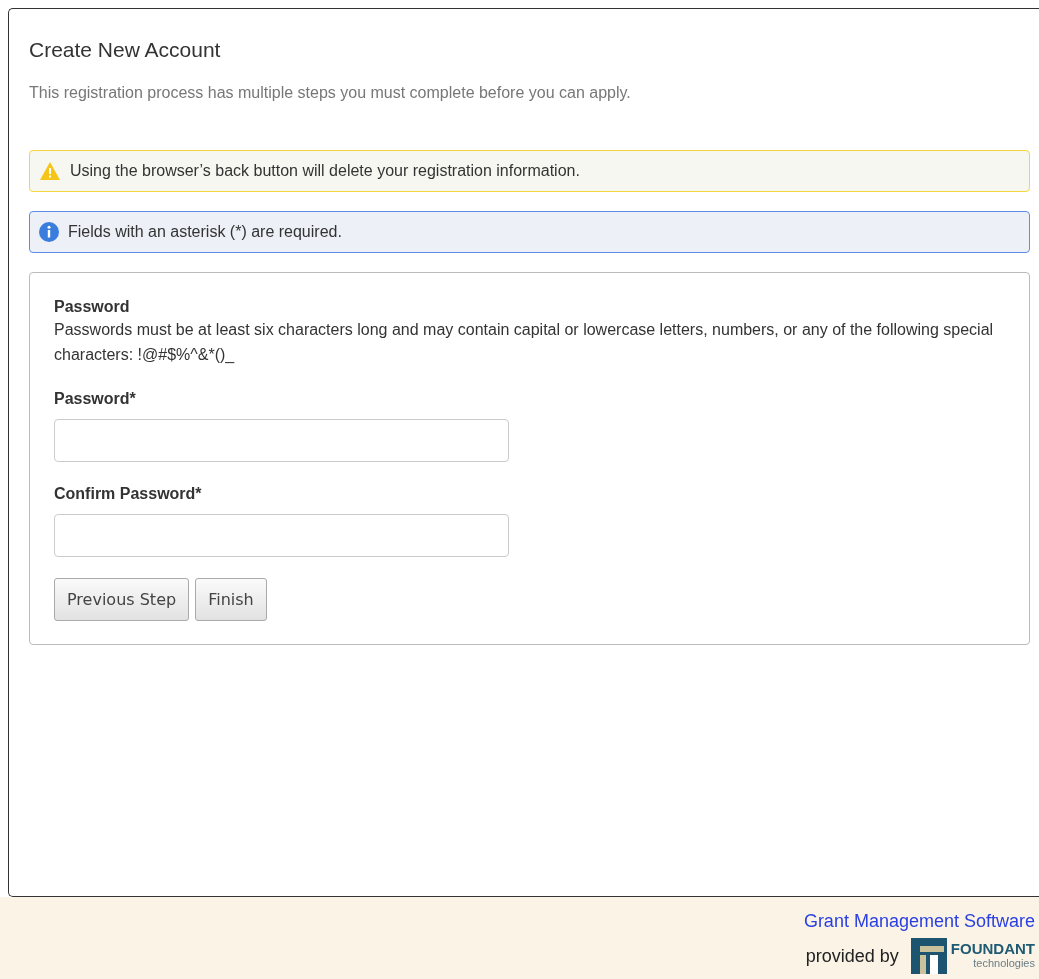 Image resolution: width=1039 pixels, height=979 pixels. Describe the element at coordinates (524, 342) in the screenshot. I see `help-text: Passwords must be at least six characters long and may contain capital or lowercase letters, numbers, or any of the following special characters: !@#$%^&*()_` at that location.